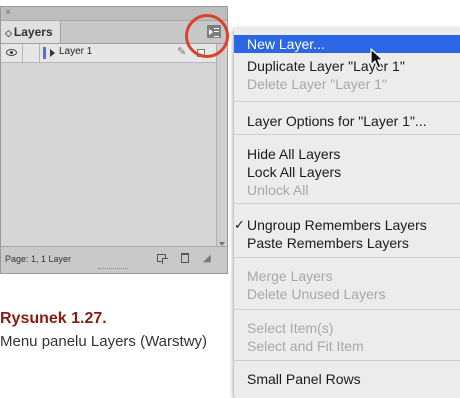  I want to click on menu-item-label: Delete Unused Layers, so click(316, 294).